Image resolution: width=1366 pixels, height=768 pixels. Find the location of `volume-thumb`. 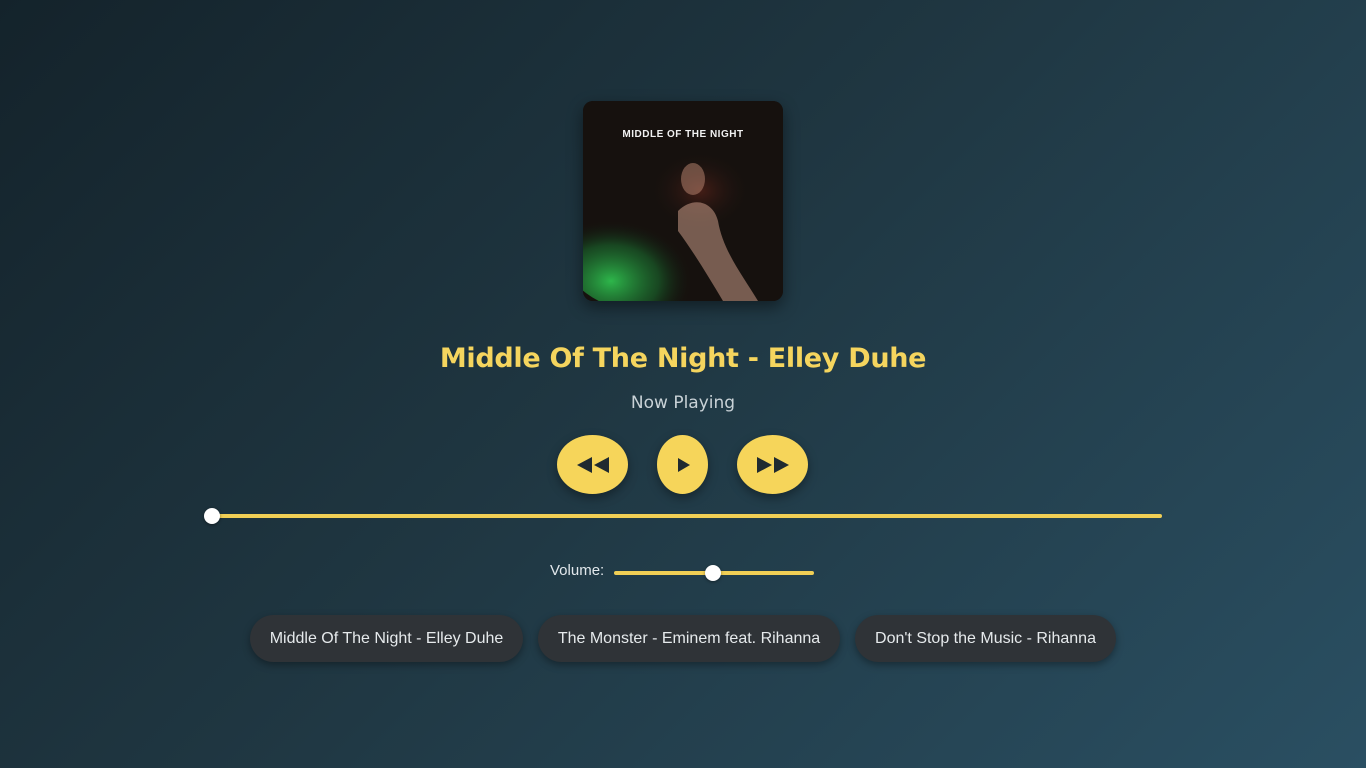

volume-thumb is located at coordinates (713, 573).